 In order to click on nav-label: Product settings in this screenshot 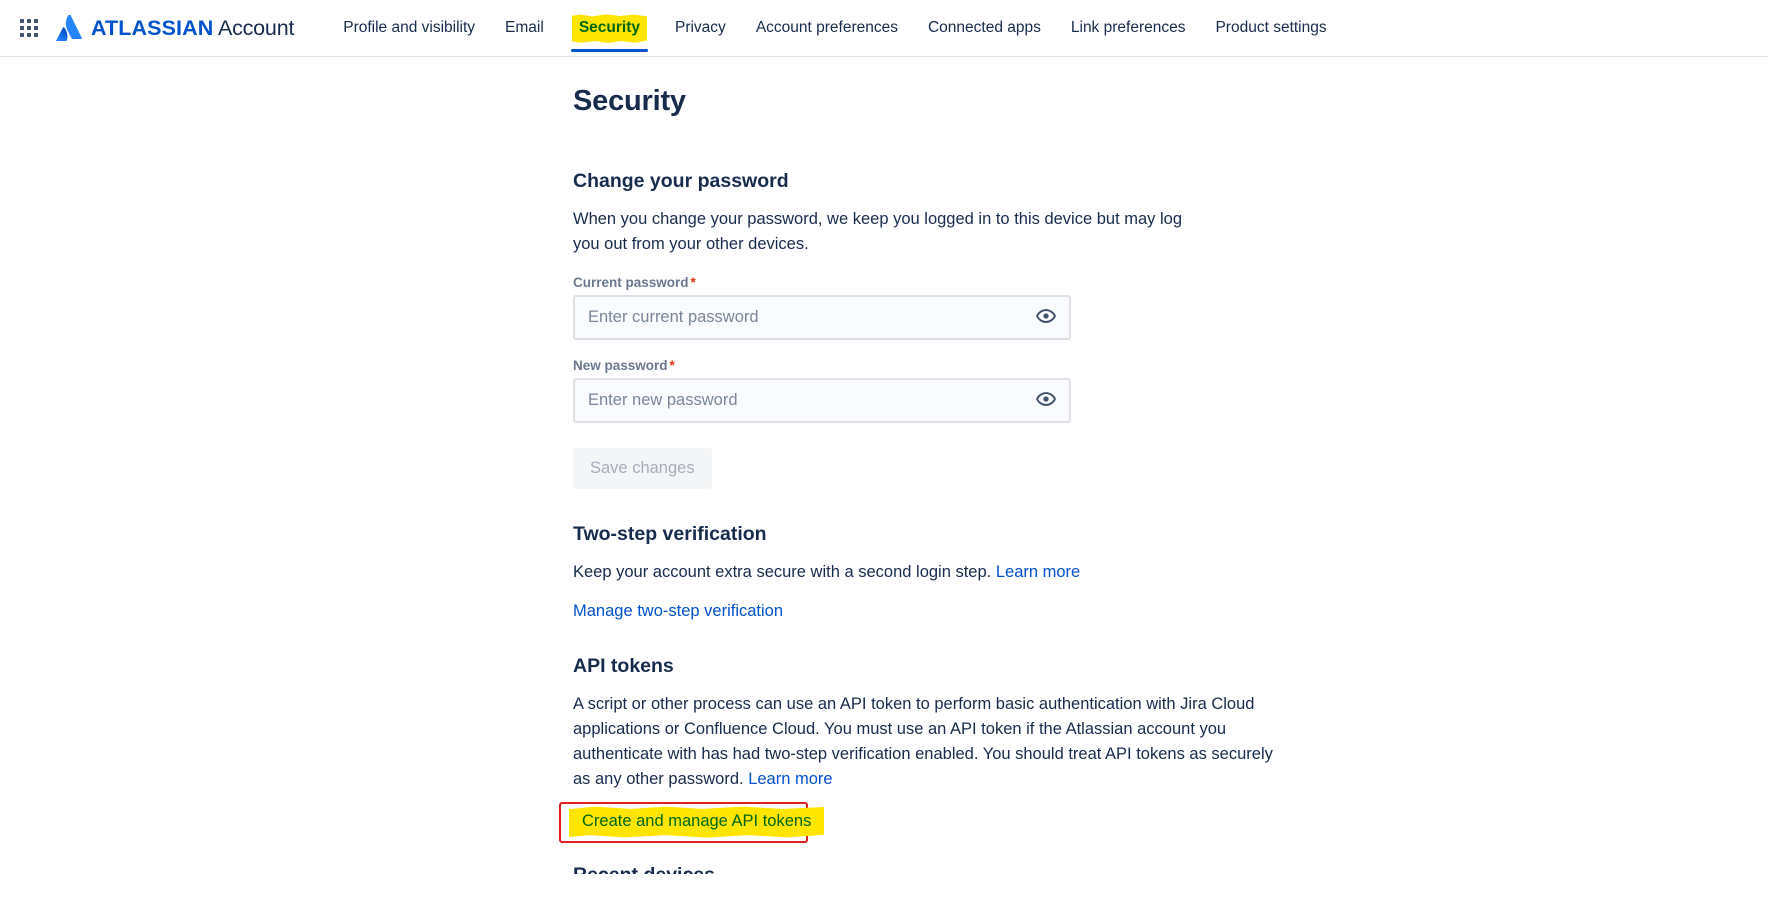, I will do `click(1271, 27)`.